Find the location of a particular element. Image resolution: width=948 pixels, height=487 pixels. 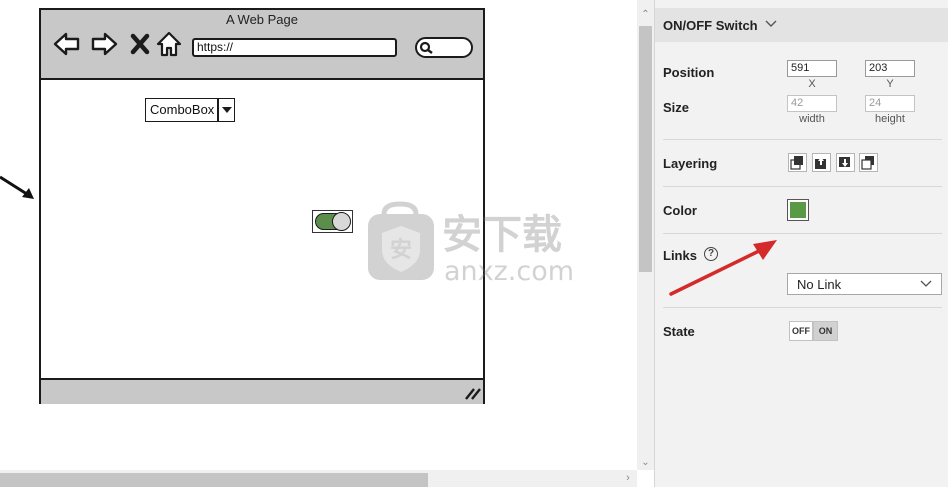

size-label: Size is located at coordinates (676, 107).